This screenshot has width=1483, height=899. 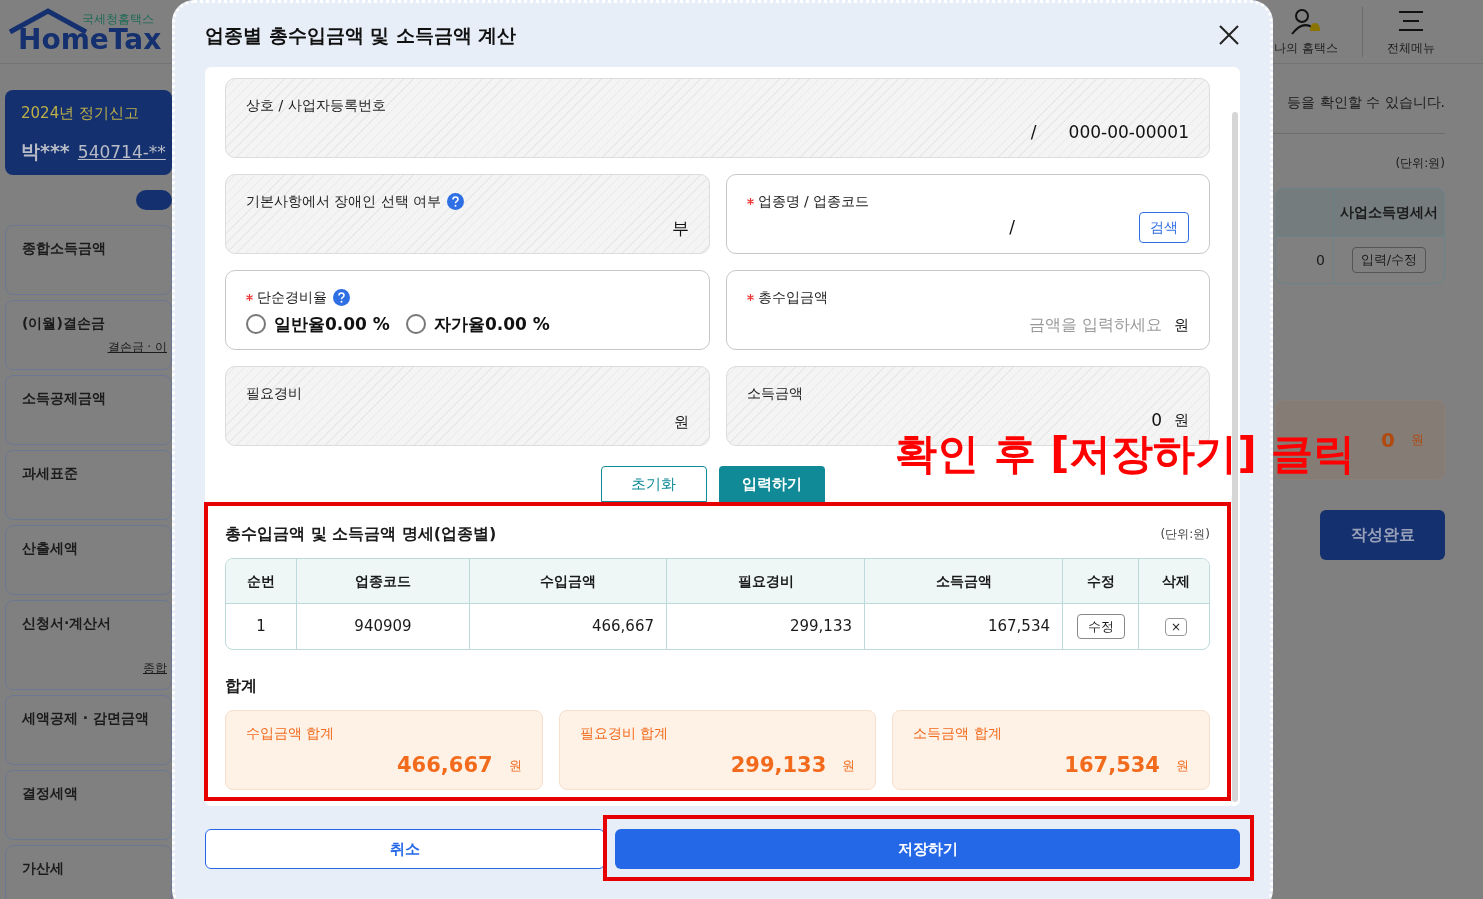 What do you see at coordinates (80, 113) in the screenshot?
I see `filing-title: 2024년 정기신고` at bounding box center [80, 113].